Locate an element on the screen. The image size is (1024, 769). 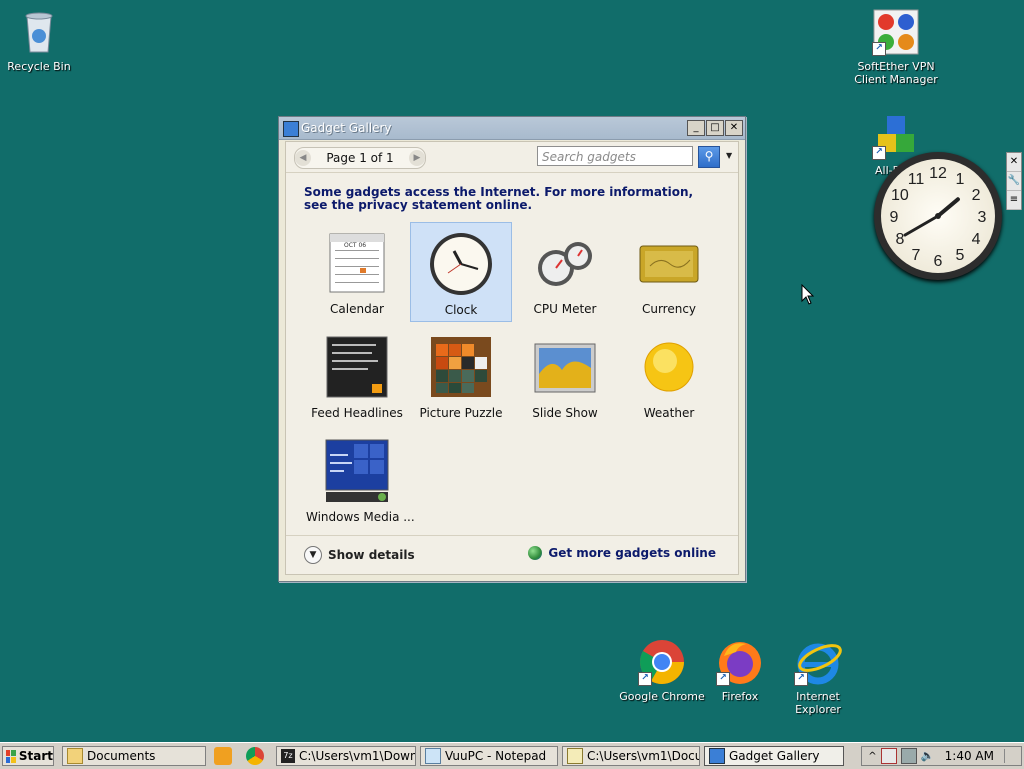
close-button: ✕ is located at coordinates (734, 128).